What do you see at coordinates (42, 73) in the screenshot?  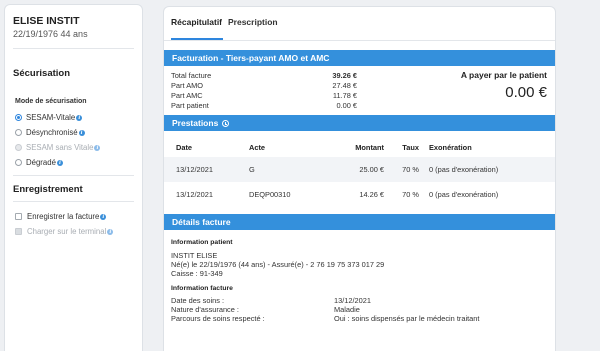 I see `securisation-title: Sécurisation` at bounding box center [42, 73].